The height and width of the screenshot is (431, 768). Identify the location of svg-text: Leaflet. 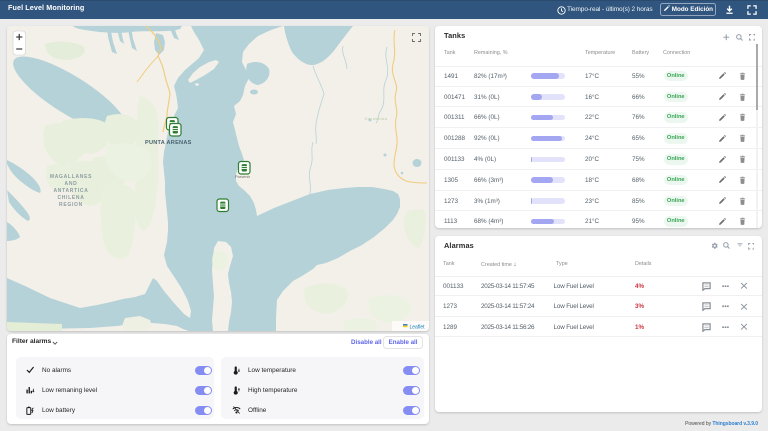
(418, 328).